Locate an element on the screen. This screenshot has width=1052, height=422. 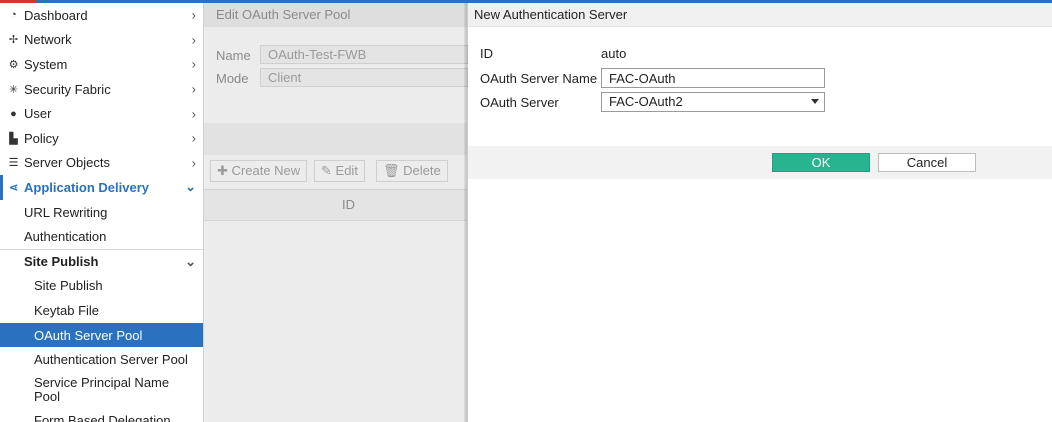
sidebar-item-network: ✢ Network › is located at coordinates (101, 40).